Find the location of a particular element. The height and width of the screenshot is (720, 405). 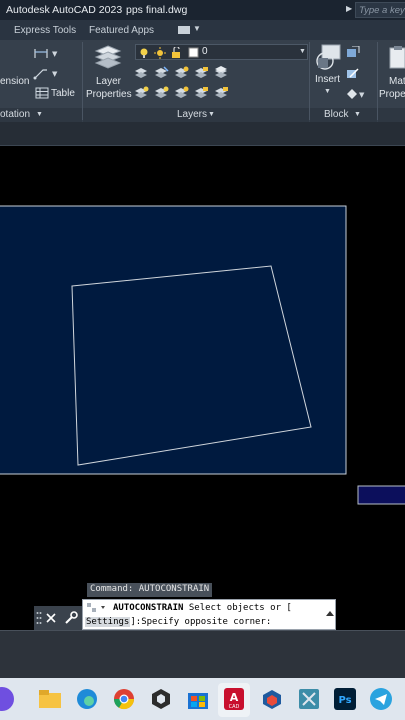

photoshop-icon: Ps is located at coordinates (345, 699).